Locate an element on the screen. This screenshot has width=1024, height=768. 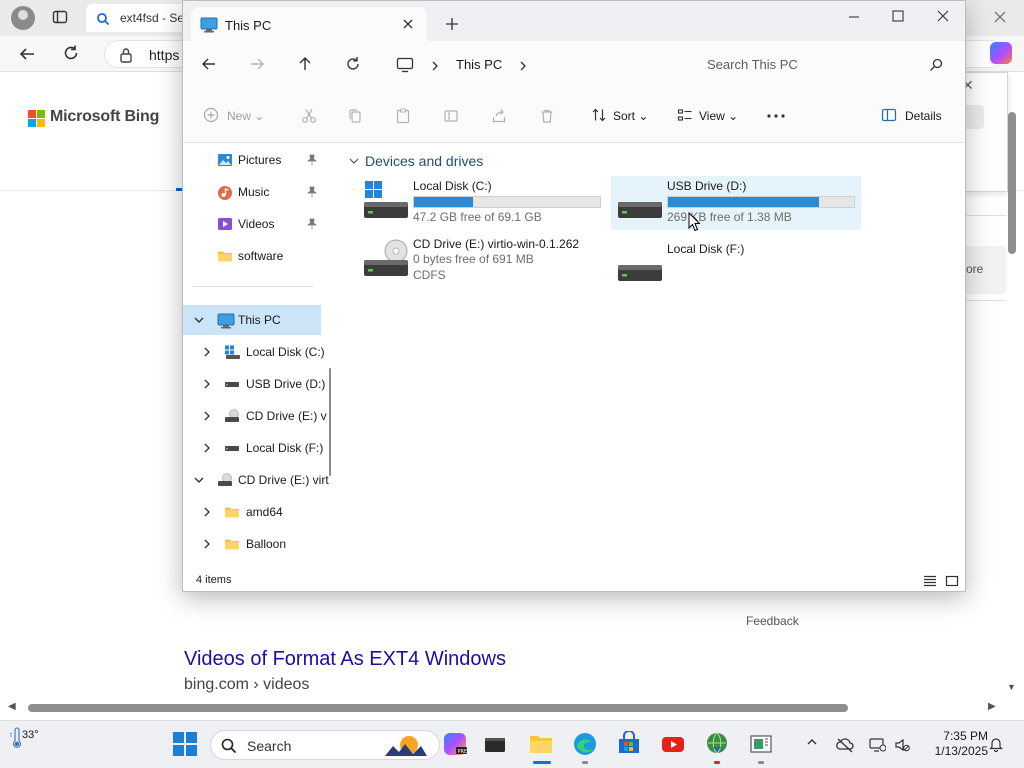
up-arrow-icon is located at coordinates (305, 64).